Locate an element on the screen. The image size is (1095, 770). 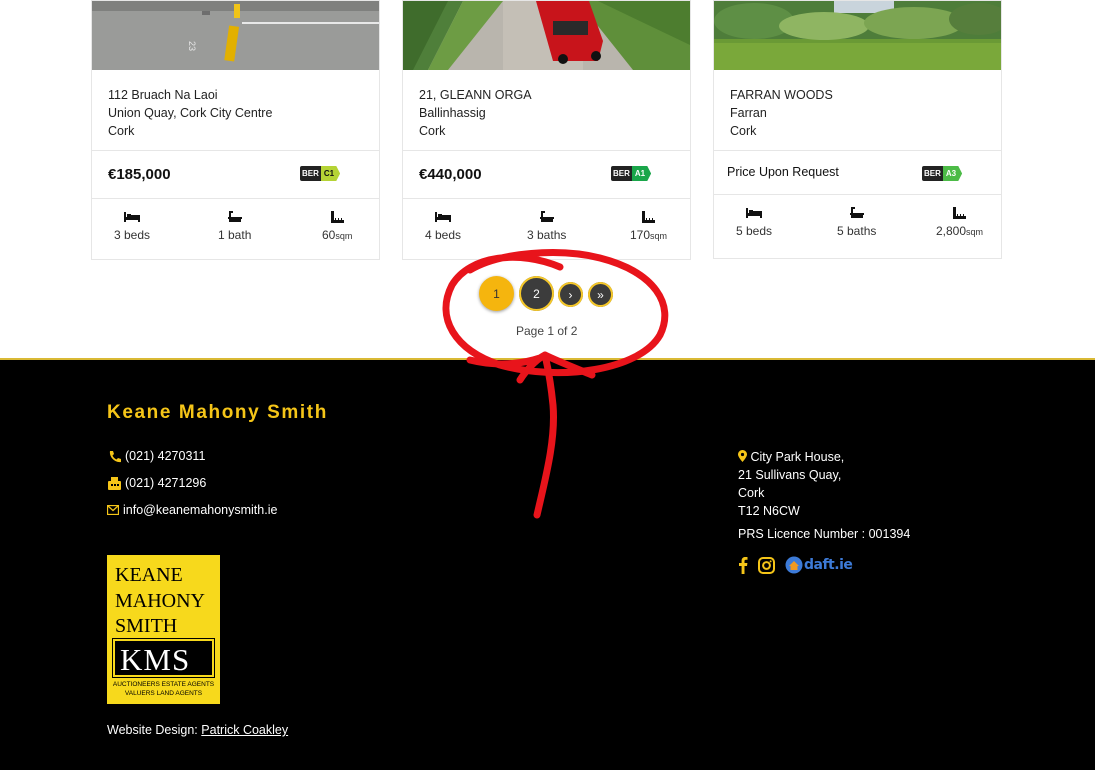
next-page-button: › is located at coordinates (570, 294).